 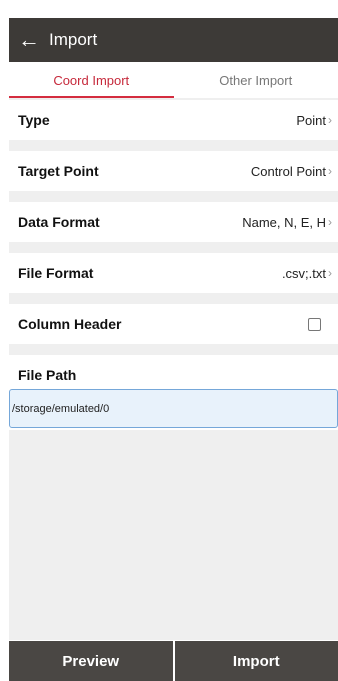 I want to click on type-value: Point, so click(x=311, y=120).